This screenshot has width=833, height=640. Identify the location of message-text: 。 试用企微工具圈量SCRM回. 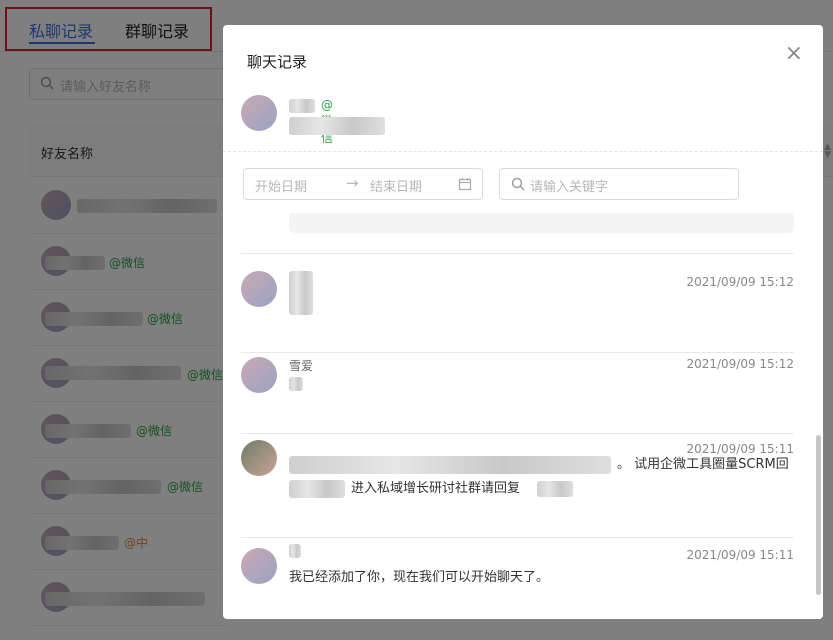
(703, 464).